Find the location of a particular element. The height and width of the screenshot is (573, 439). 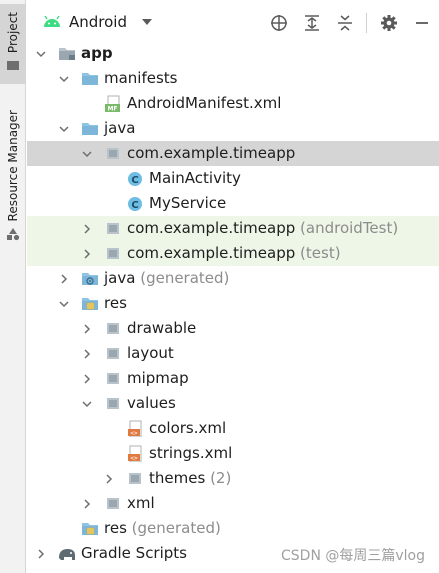

tree-node-label-group: themes (2) is located at coordinates (190, 478).